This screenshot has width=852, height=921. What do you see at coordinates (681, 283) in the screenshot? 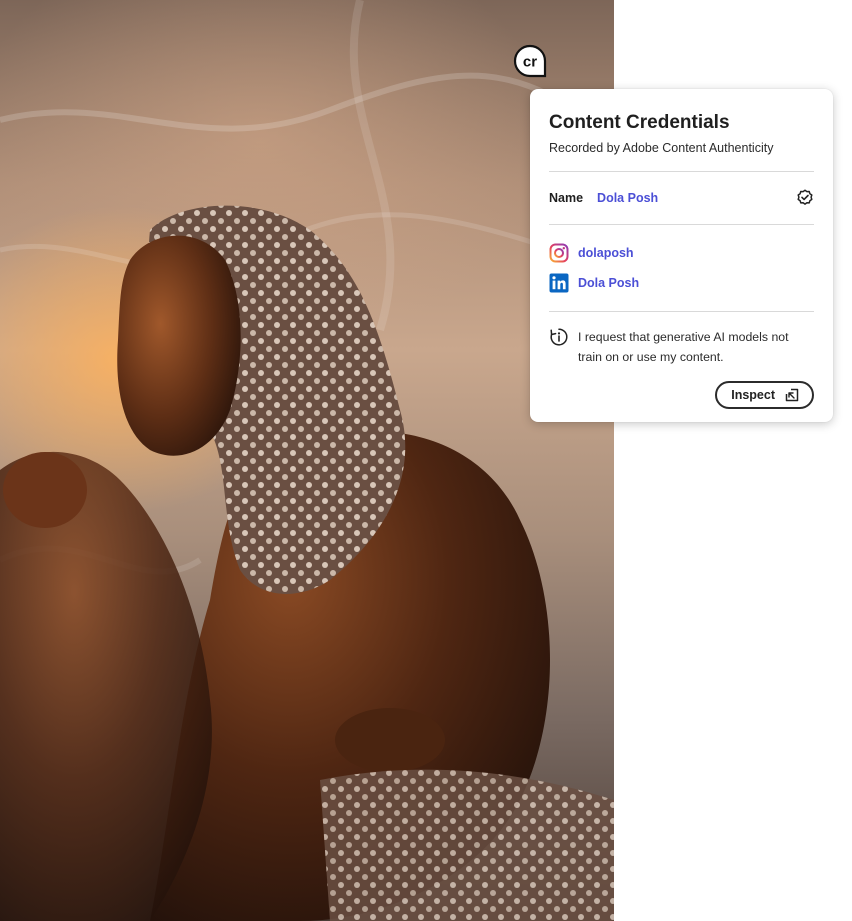
I see `social-link-linkedin: Dola Posh` at bounding box center [681, 283].